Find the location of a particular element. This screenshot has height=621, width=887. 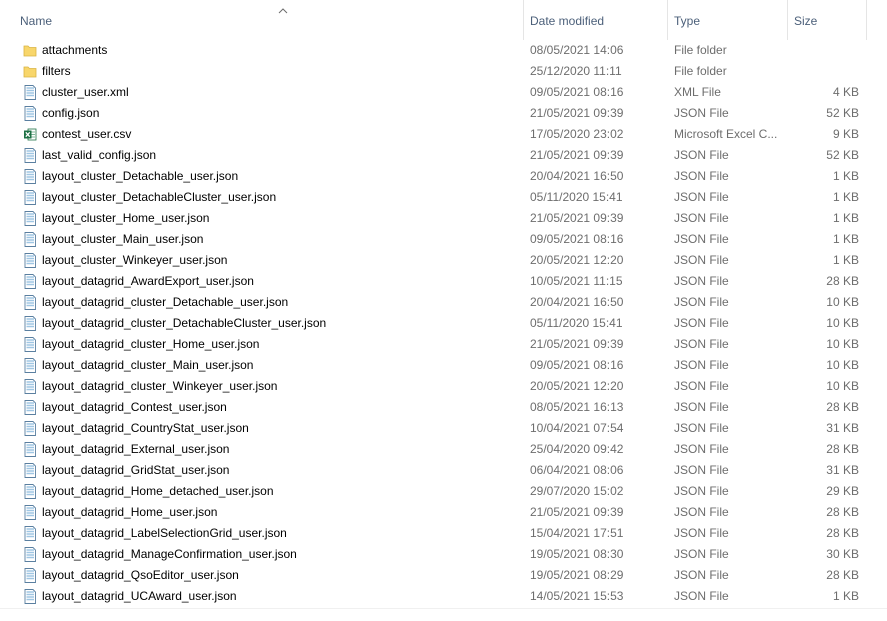

file-date-modified: 06/04/2021 08:06 is located at coordinates (577, 470).